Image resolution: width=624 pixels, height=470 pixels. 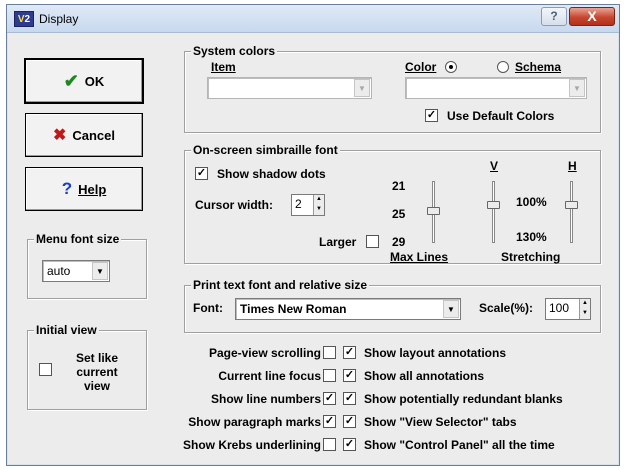 What do you see at coordinates (251, 445) in the screenshot?
I see `option-show-krebs-underlining-label: Show Krebs underlining` at bounding box center [251, 445].